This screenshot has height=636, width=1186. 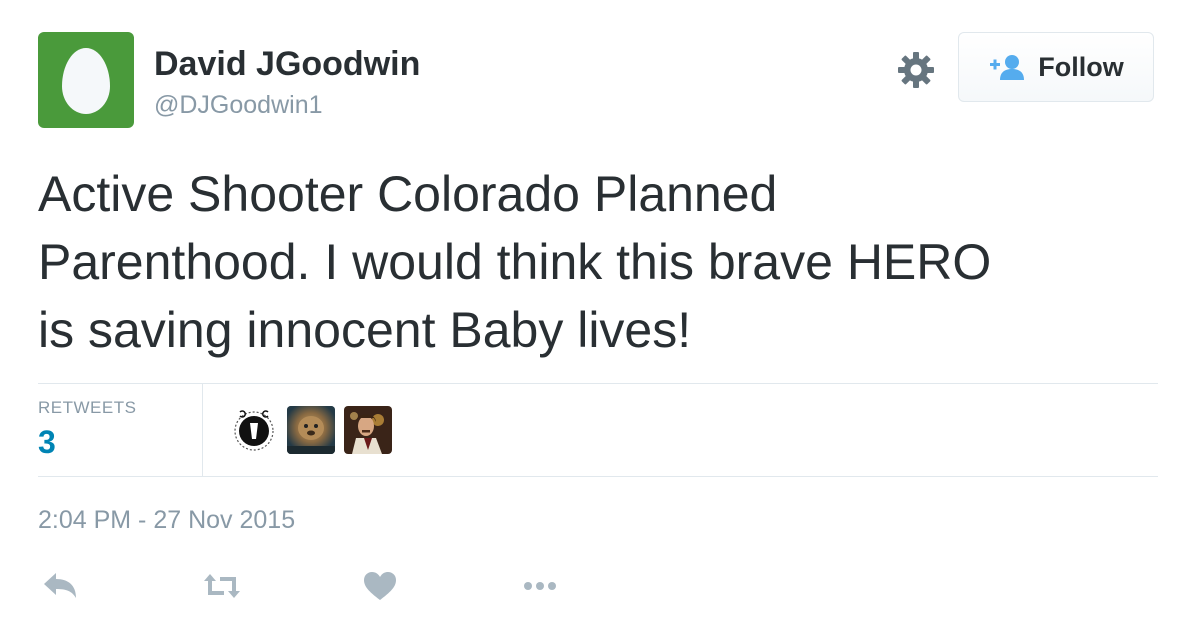 I want to click on stats-divider, so click(x=202, y=430).